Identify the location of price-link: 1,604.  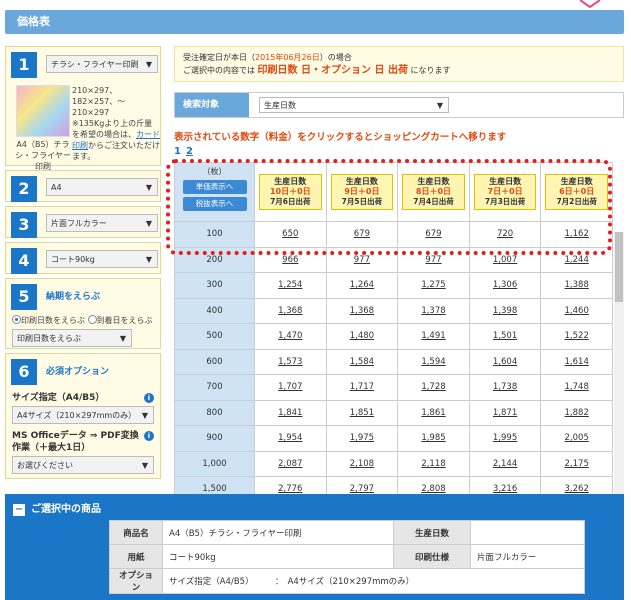
(505, 361).